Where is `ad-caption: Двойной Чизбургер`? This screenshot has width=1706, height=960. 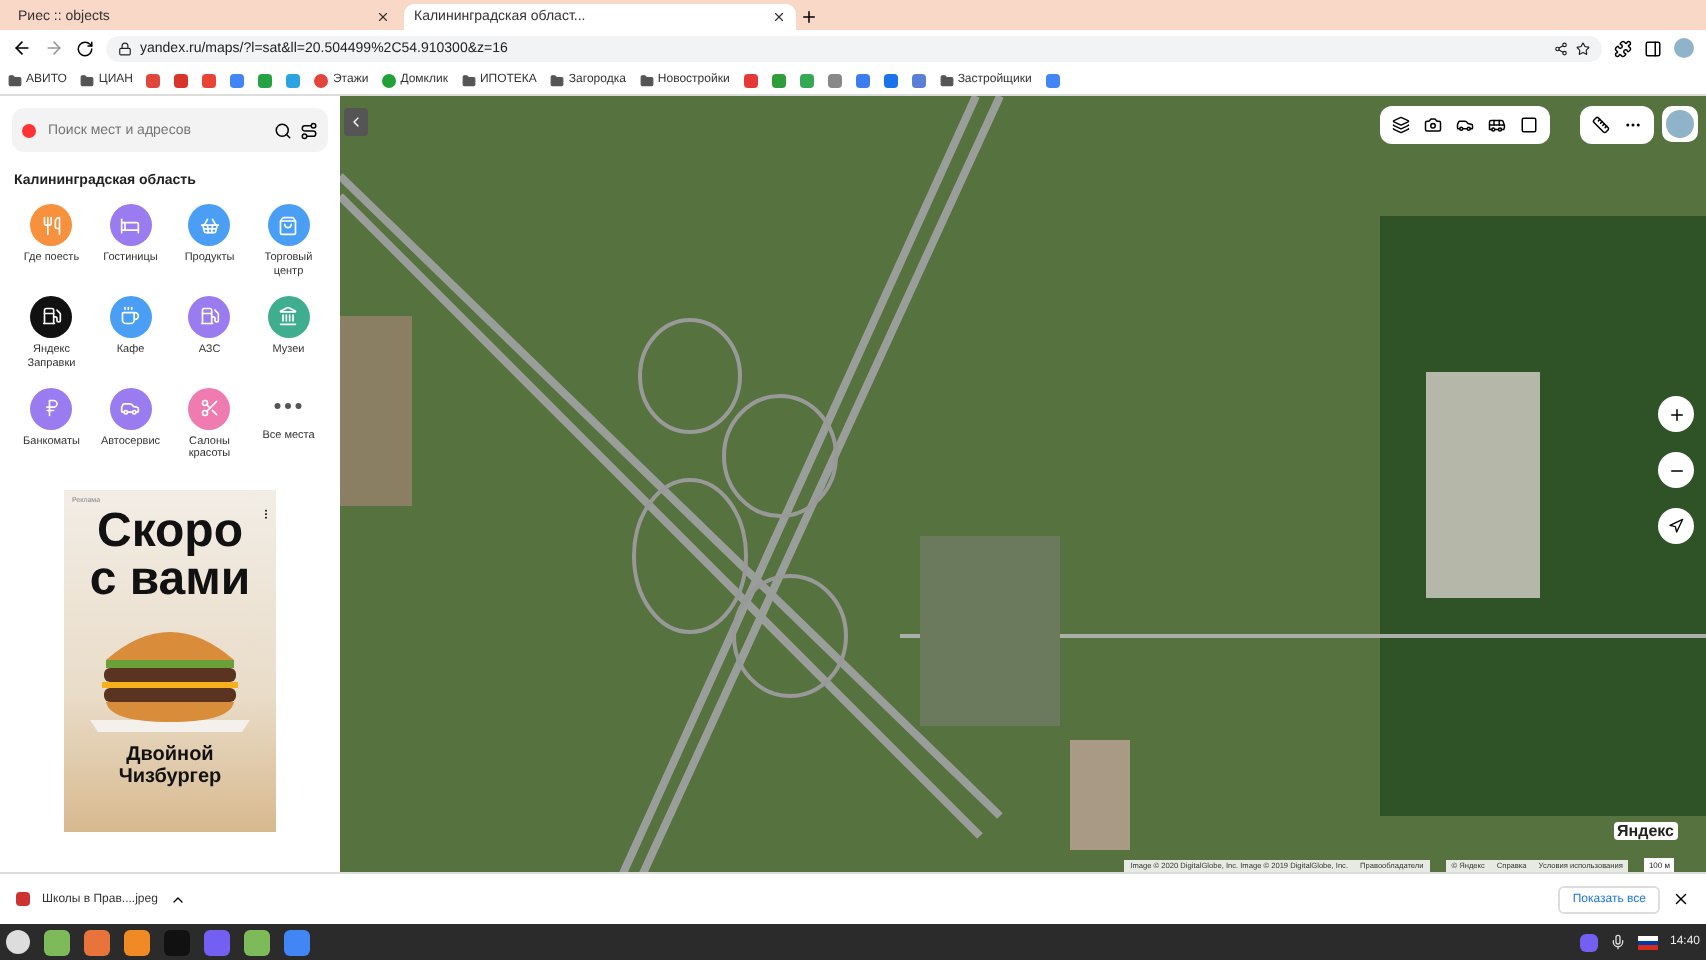 ad-caption: Двойной Чизбургер is located at coordinates (170, 766).